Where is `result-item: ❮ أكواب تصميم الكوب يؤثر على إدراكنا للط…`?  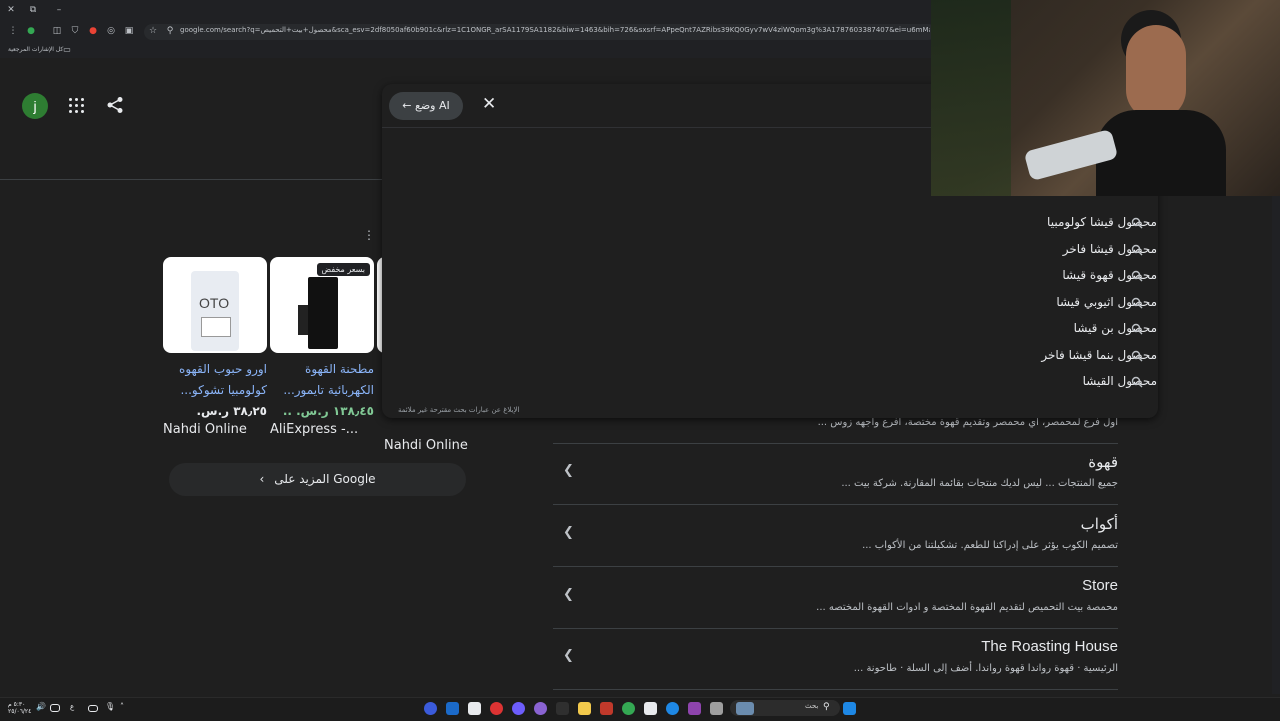
result-item: ❮ أكواب تصميم الكوب يؤثر على إدراكنا للط… is located at coordinates (835, 536).